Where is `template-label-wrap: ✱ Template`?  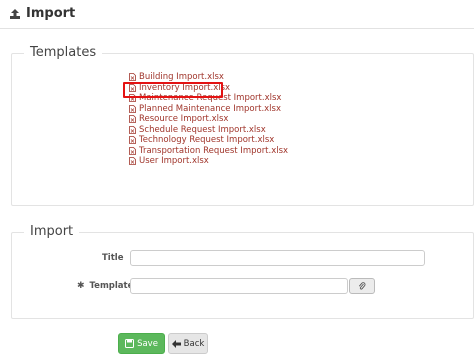
template-label-wrap: ✱ Template is located at coordinates (105, 286).